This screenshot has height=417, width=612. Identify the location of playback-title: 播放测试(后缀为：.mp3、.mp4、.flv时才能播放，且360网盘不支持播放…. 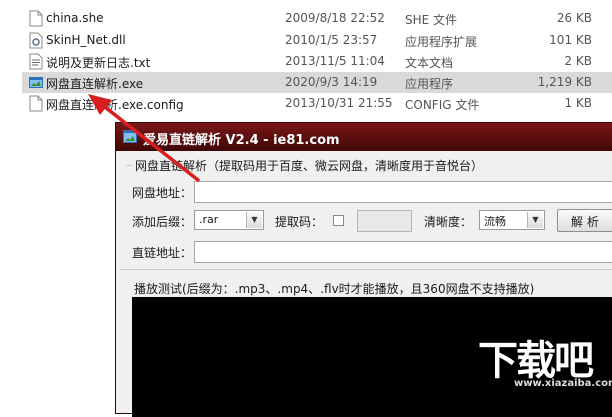
(334, 289).